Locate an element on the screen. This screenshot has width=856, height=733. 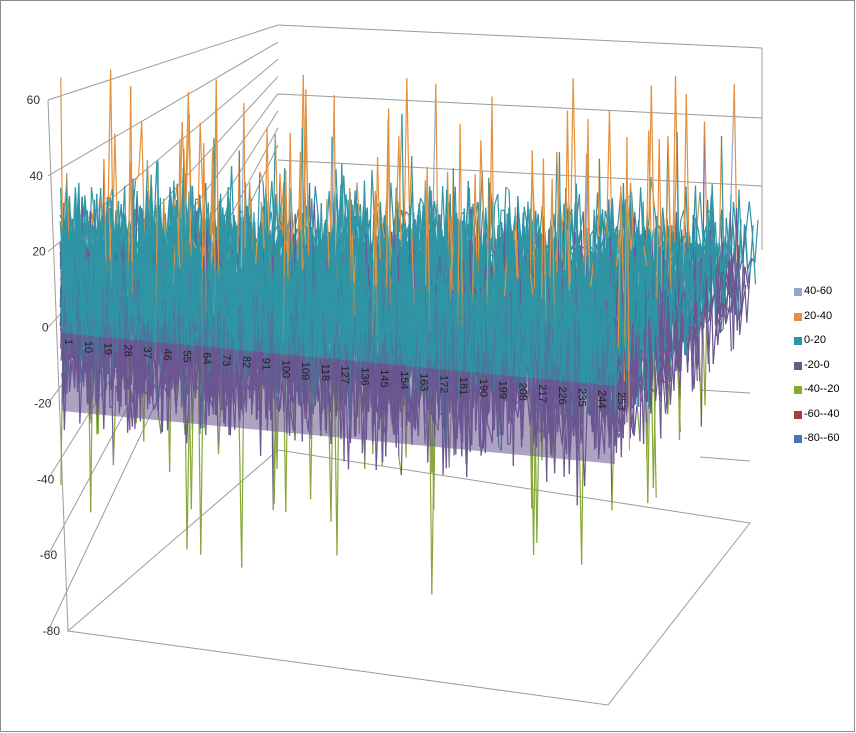
z-tick-label: -60 is located at coordinates (49, 555).